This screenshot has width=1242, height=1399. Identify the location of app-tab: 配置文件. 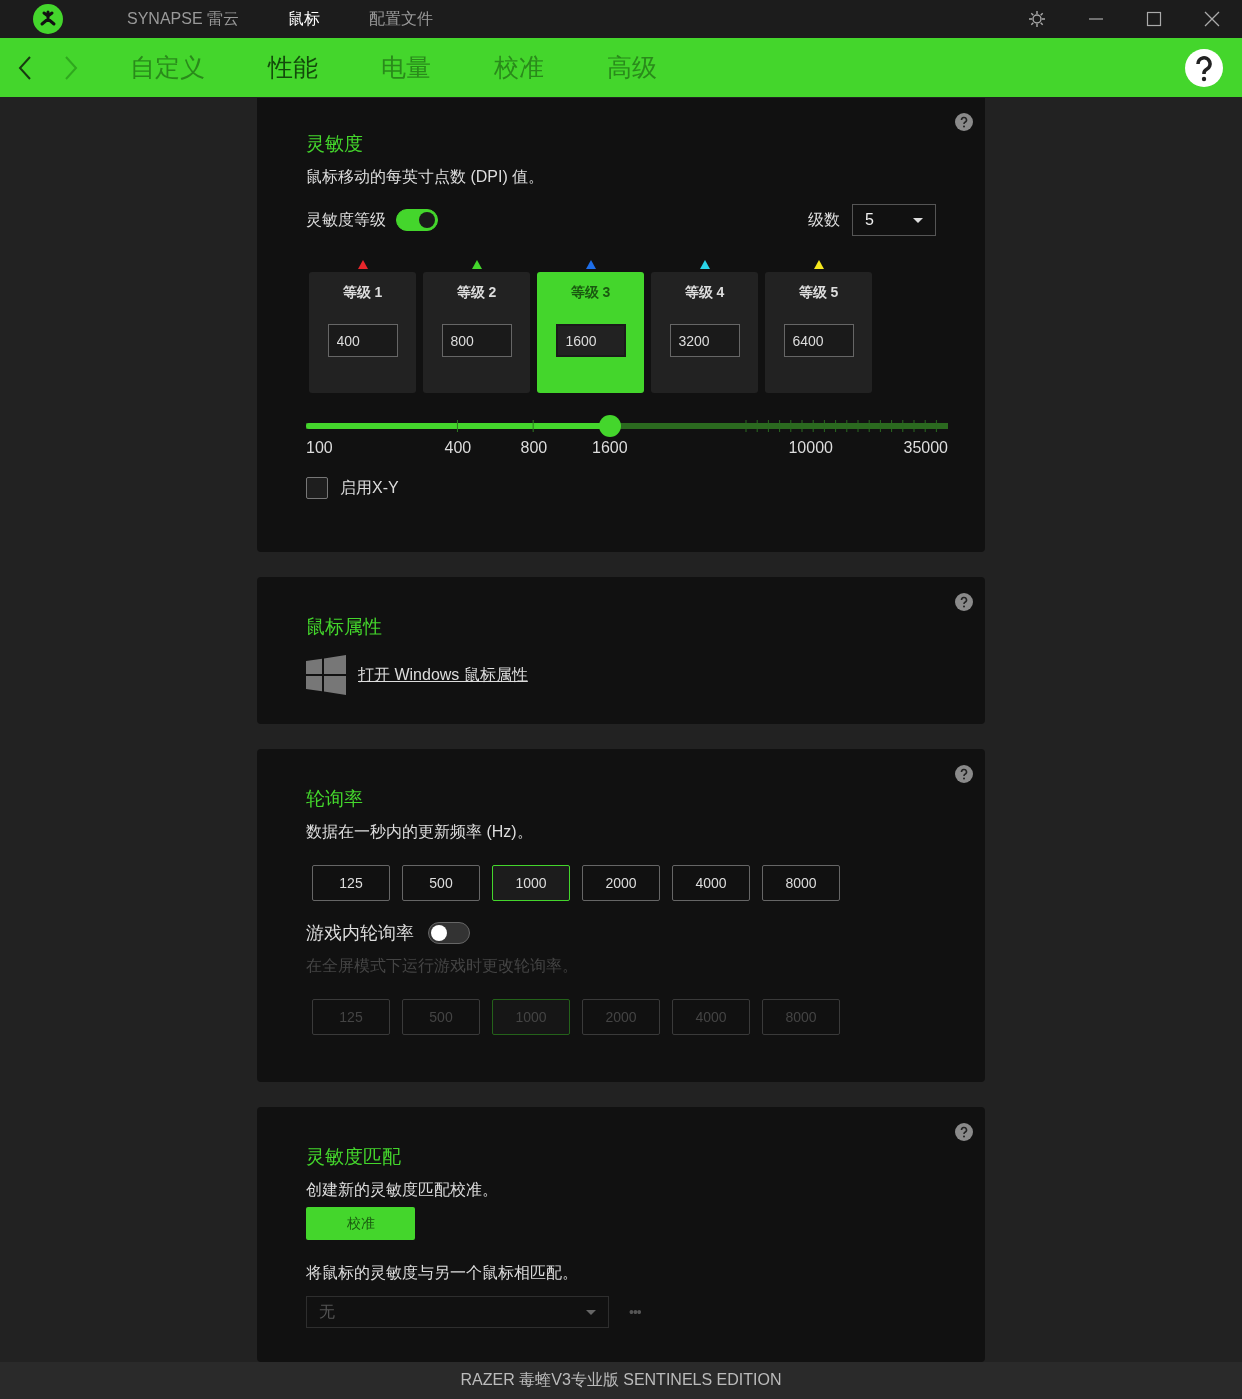
(401, 19).